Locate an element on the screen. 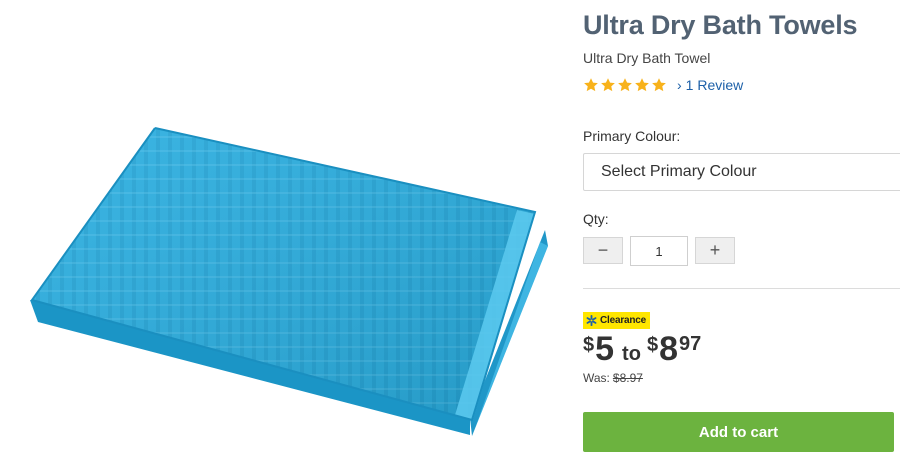 This screenshot has height=459, width=900. price-low: 5 is located at coordinates (605, 349).